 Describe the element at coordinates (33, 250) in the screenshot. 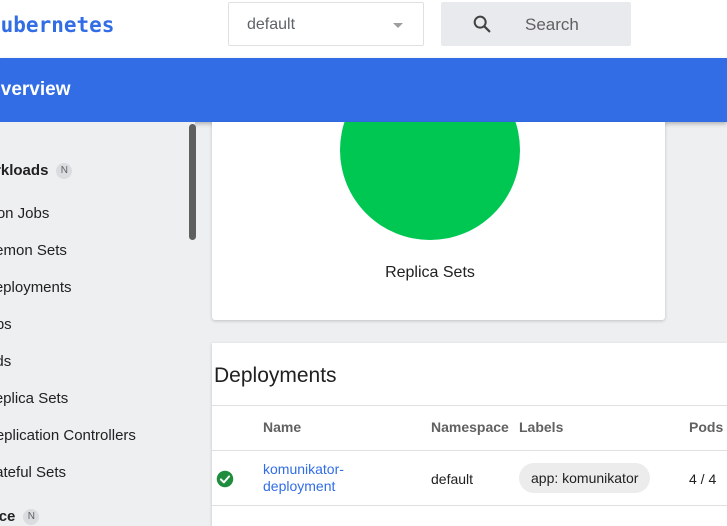

I see `sidebar-item-daemon-sets: Daemon Sets` at that location.